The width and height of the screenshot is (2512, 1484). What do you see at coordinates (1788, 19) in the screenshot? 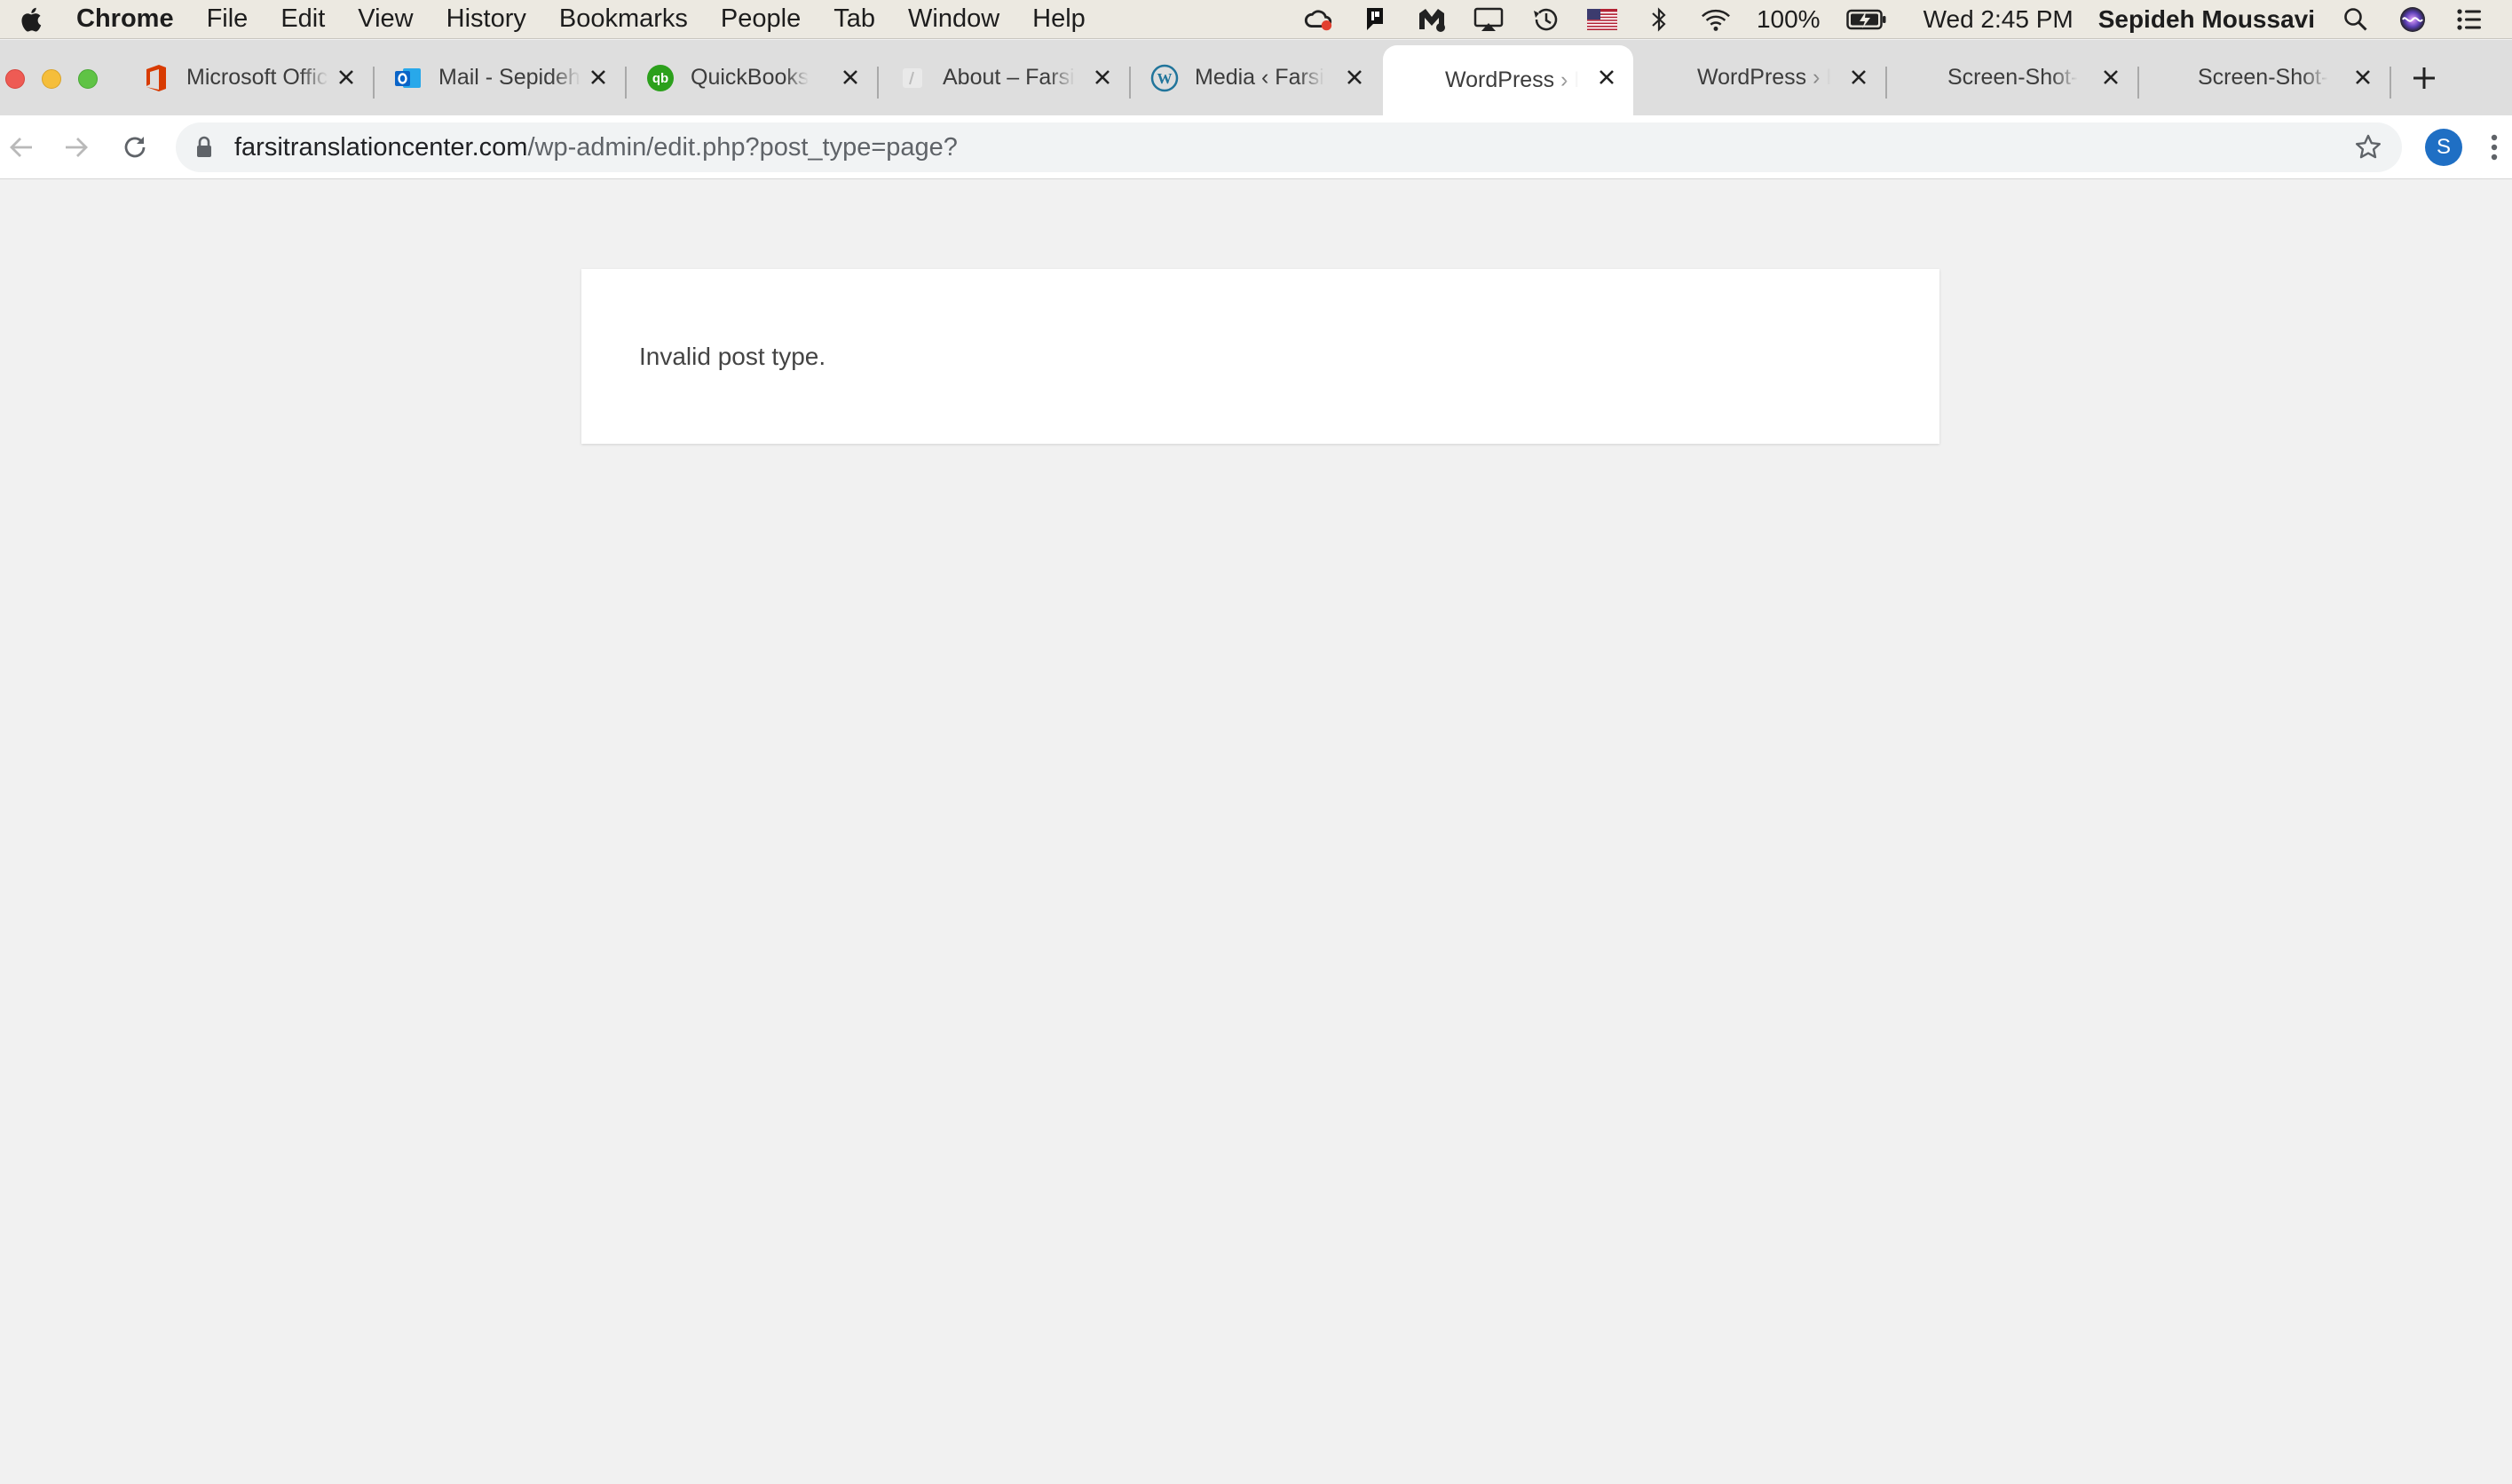
I see `battery-percent: 100%` at bounding box center [1788, 19].